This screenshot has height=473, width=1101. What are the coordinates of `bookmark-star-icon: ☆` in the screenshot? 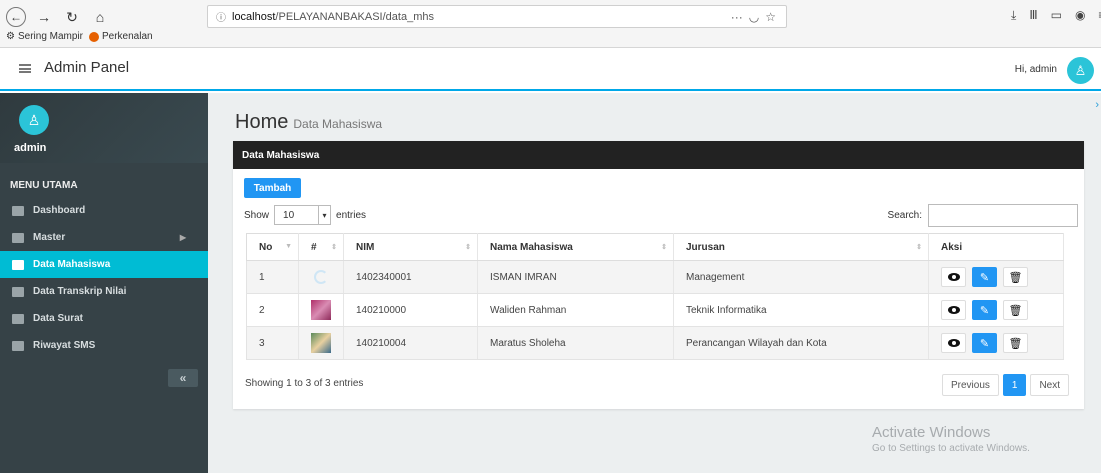 It's located at (770, 17).